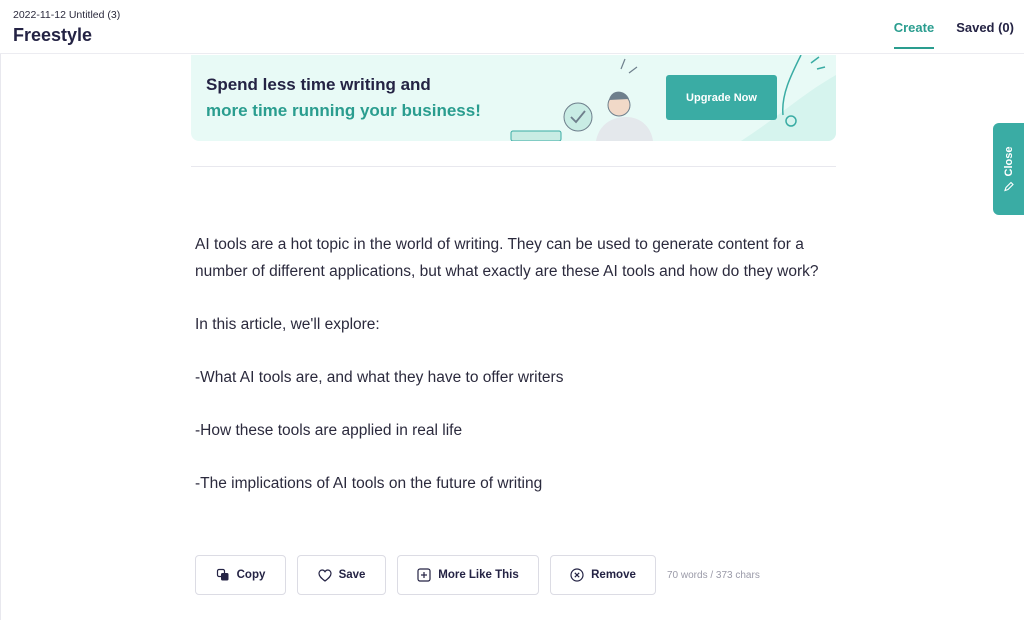  I want to click on page-title: Freestyle, so click(53, 35).